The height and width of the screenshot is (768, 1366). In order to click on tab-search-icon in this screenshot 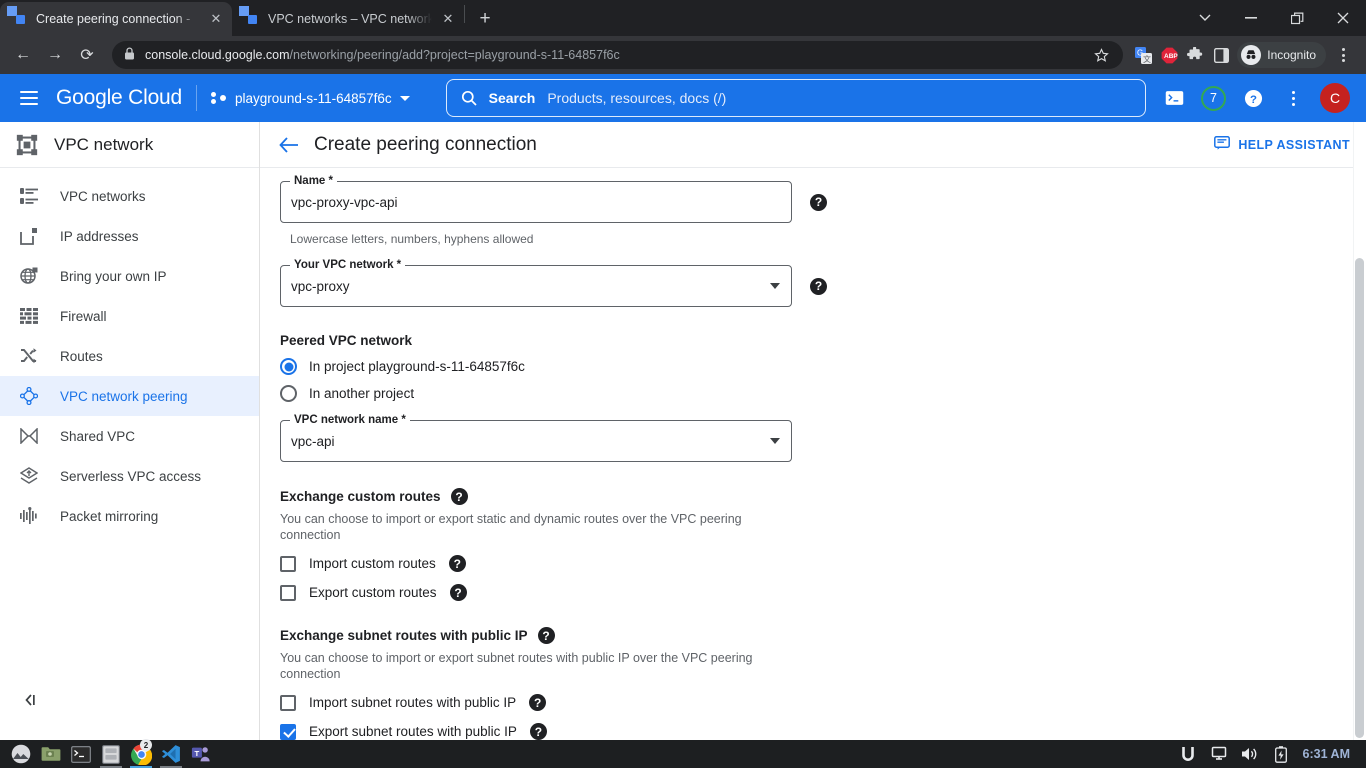, I will do `click(1205, 18)`.